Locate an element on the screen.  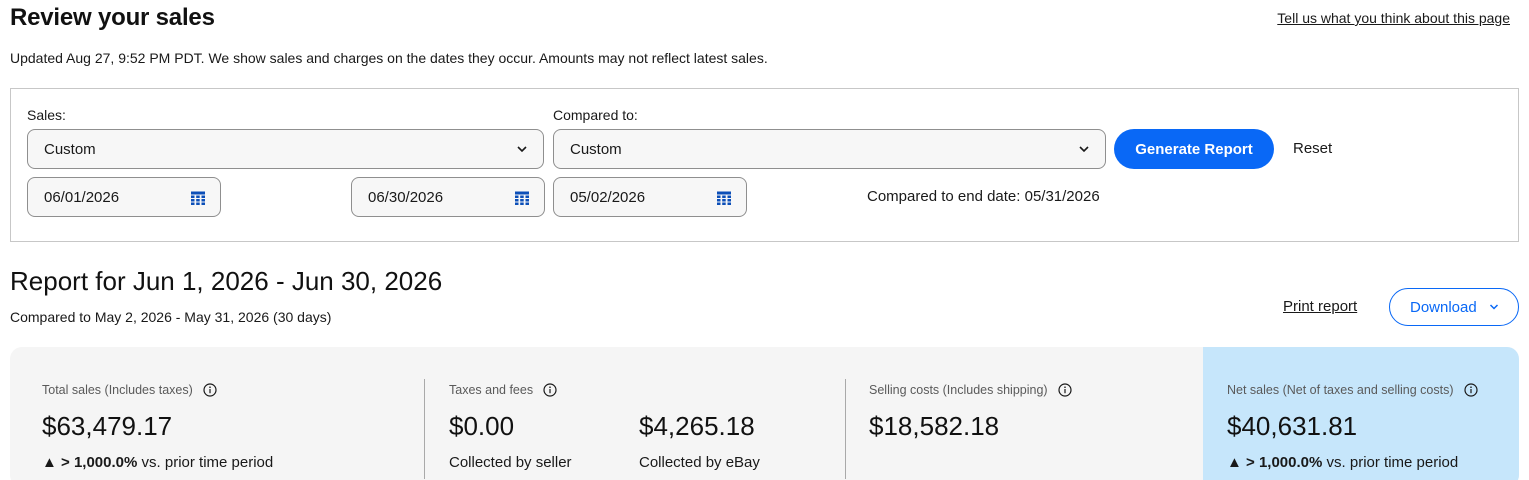
selling-costs-label: Selling costs (Includes shipping) is located at coordinates (970, 390).